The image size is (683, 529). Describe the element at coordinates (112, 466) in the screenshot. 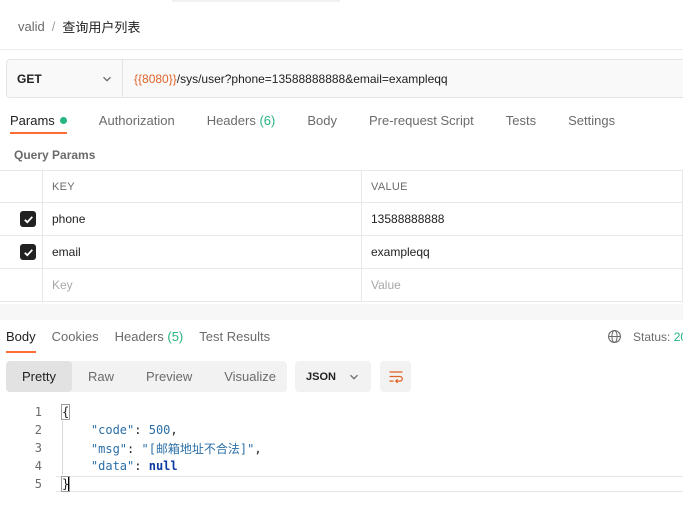

I see `json-key: "data"` at that location.